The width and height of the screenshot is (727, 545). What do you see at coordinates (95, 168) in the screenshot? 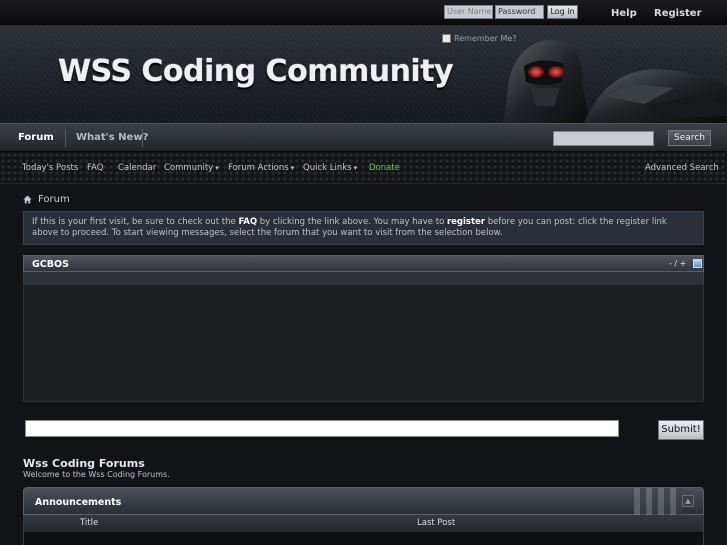
I see `subnav-faq: FAQ` at bounding box center [95, 168].